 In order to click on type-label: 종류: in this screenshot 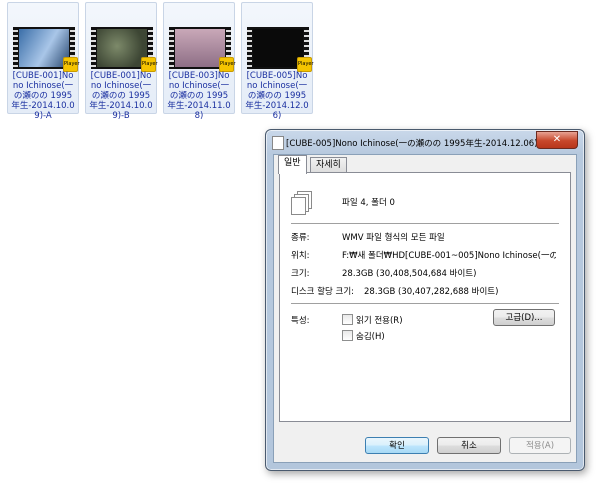, I will do `click(300, 238)`.